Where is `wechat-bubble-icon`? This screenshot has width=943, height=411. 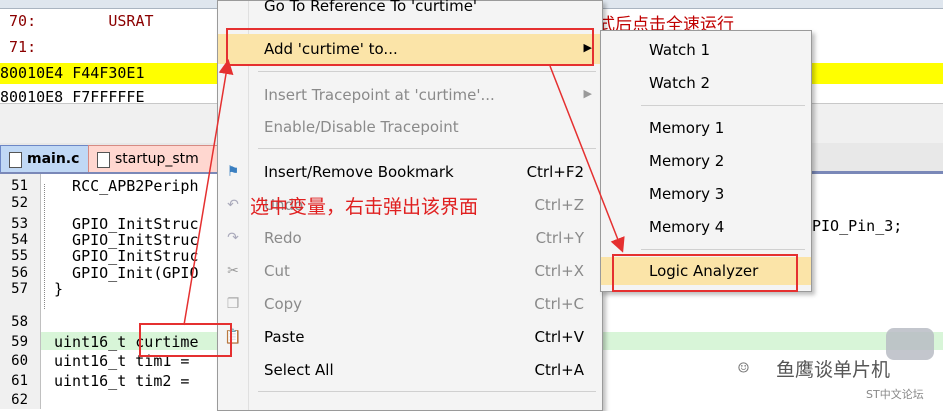
wechat-bubble-icon is located at coordinates (910, 344).